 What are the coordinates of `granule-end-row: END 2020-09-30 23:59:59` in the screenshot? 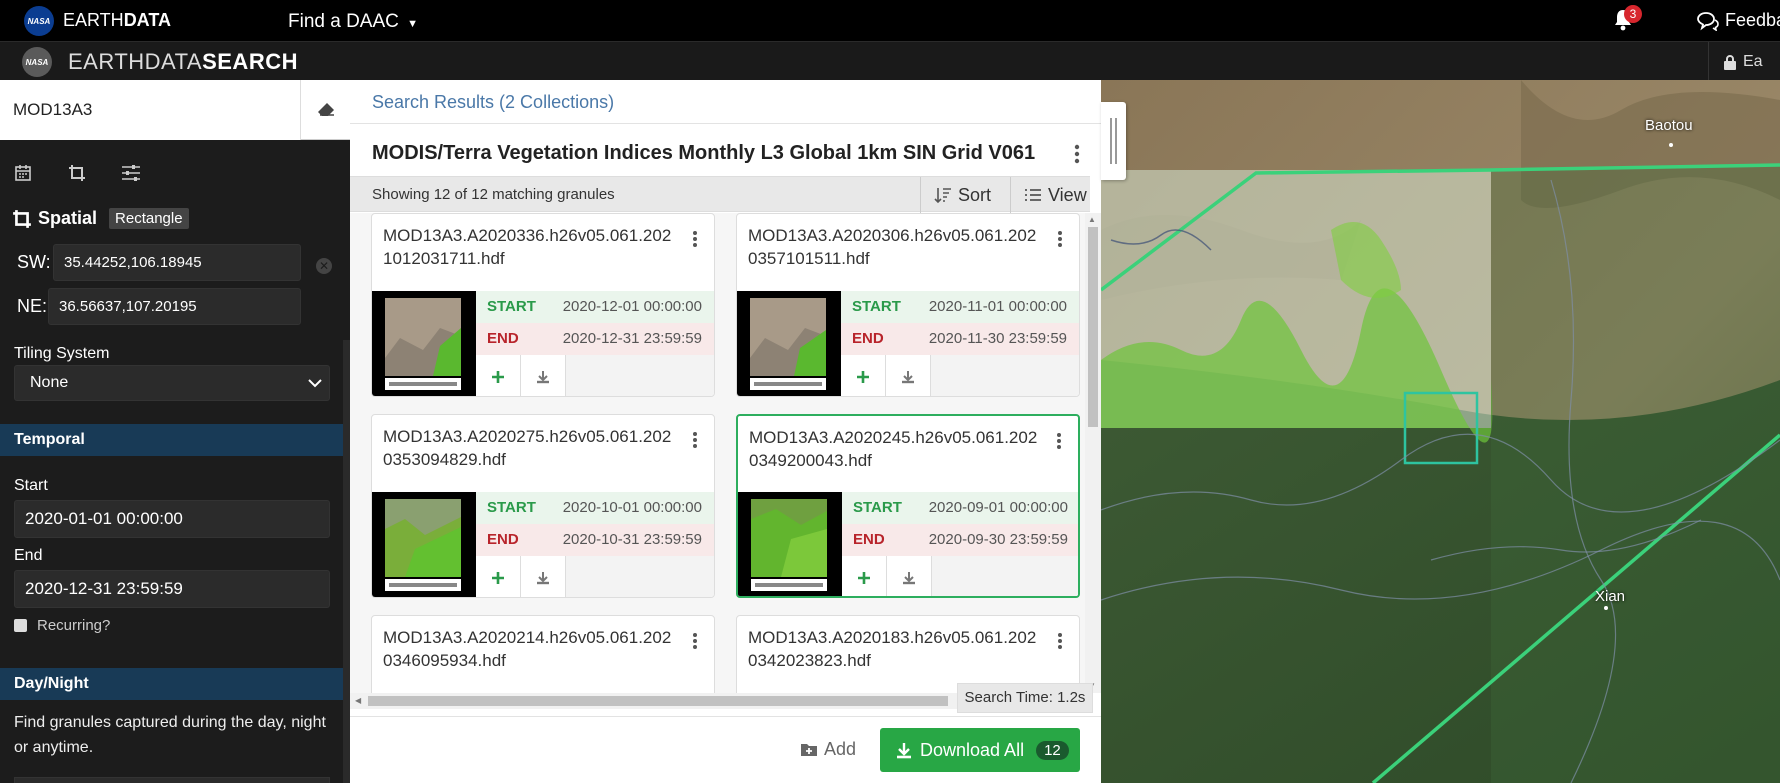 It's located at (960, 540).